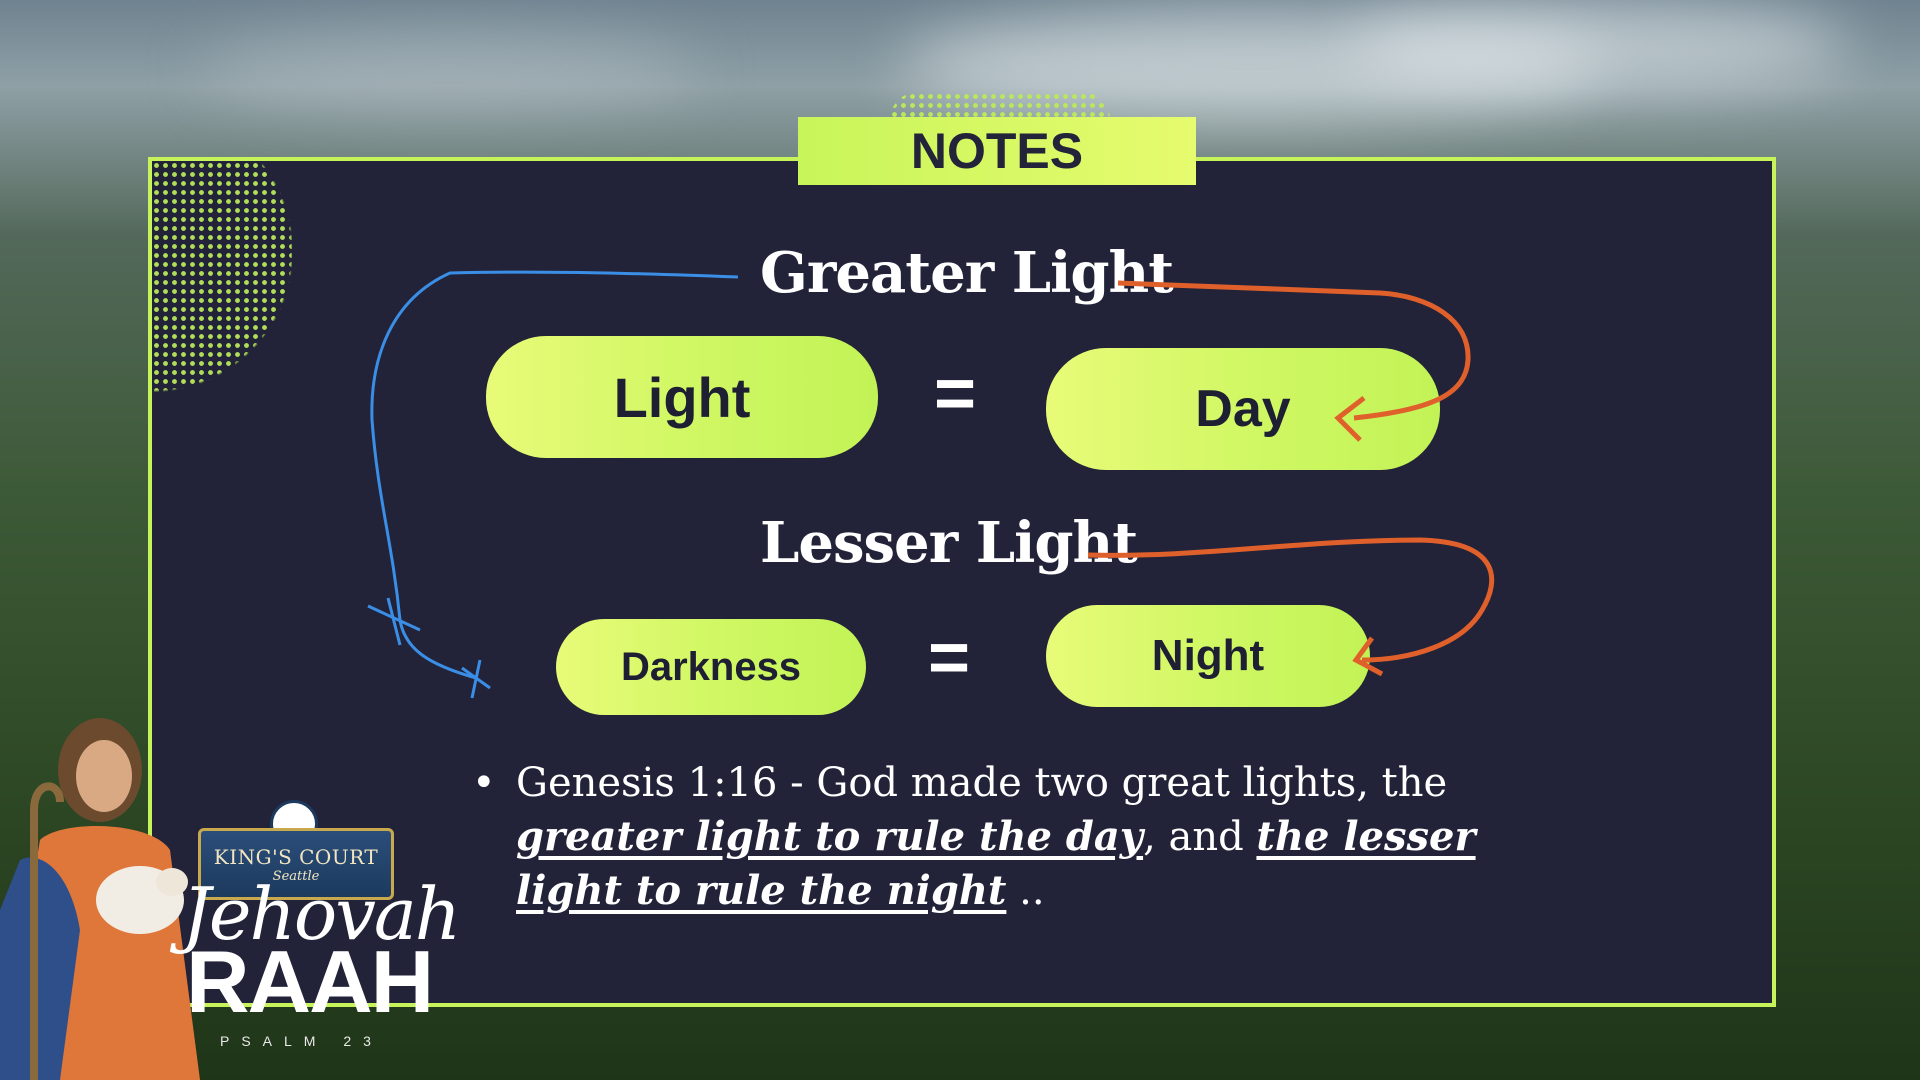 The height and width of the screenshot is (1080, 1920). I want to click on darkness-pill: Darkness, so click(711, 667).